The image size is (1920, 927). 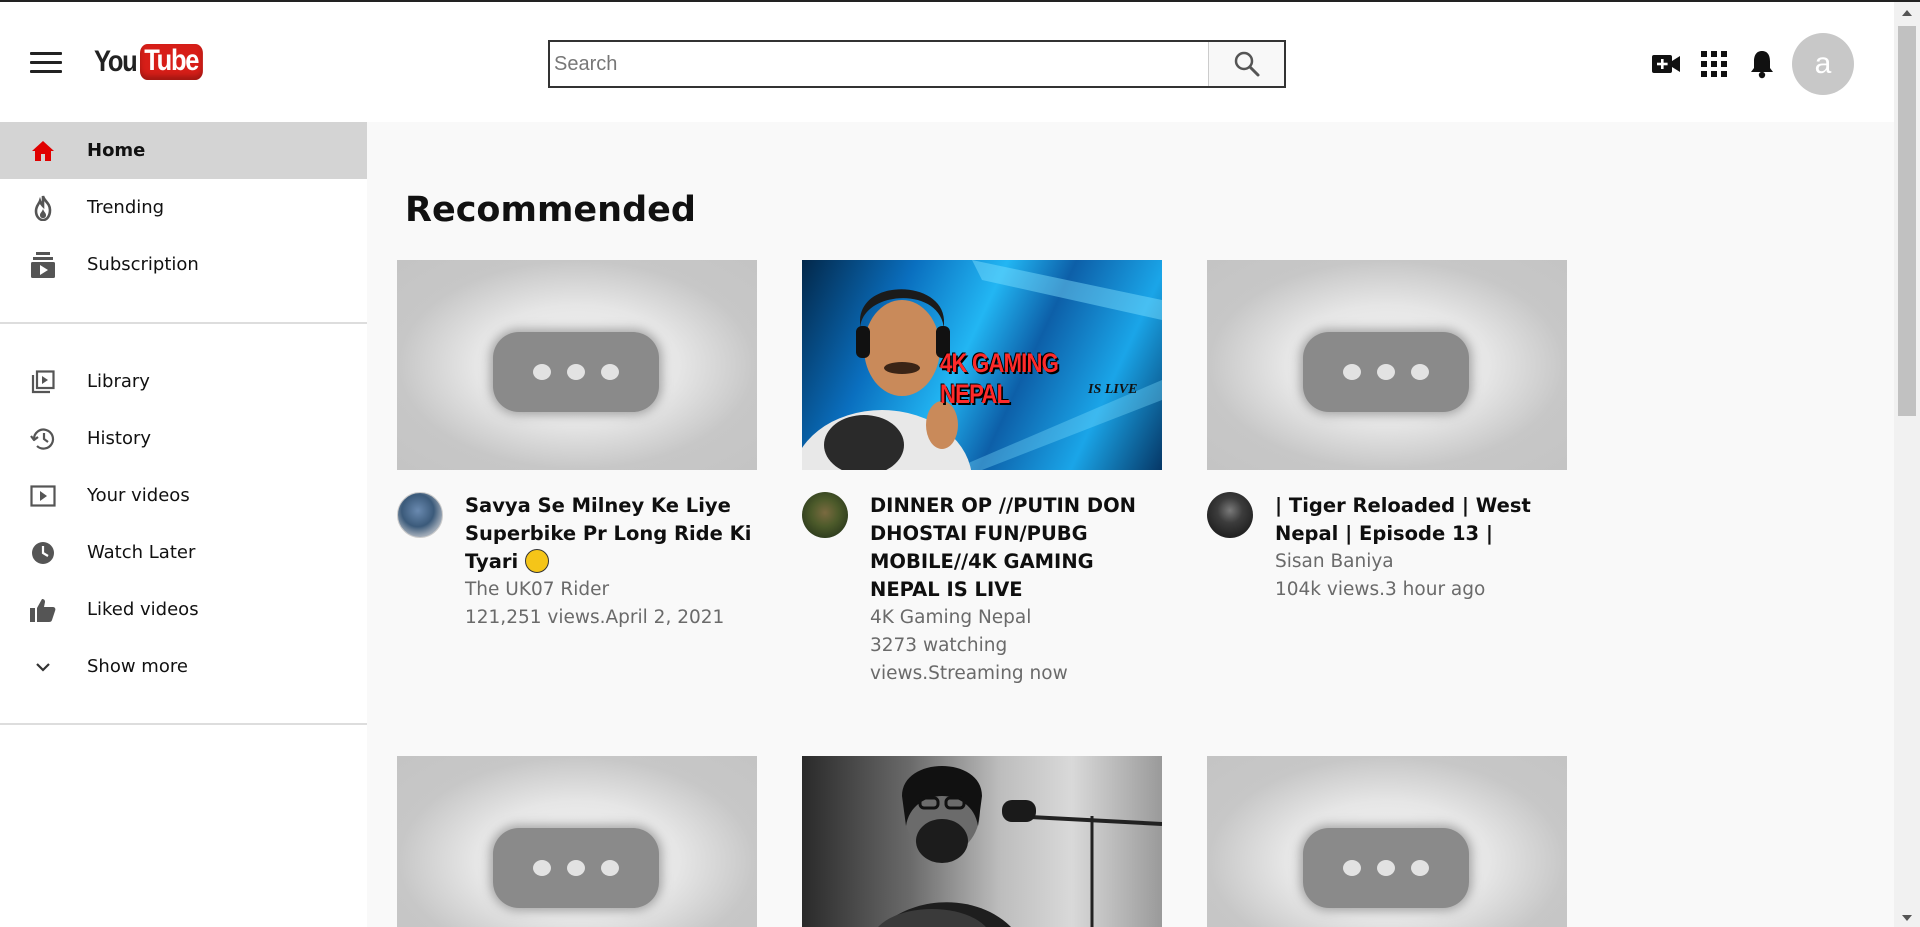 I want to click on video-thumbnail: 4K GAMING NEPAL IS LIVE, so click(x=982, y=365).